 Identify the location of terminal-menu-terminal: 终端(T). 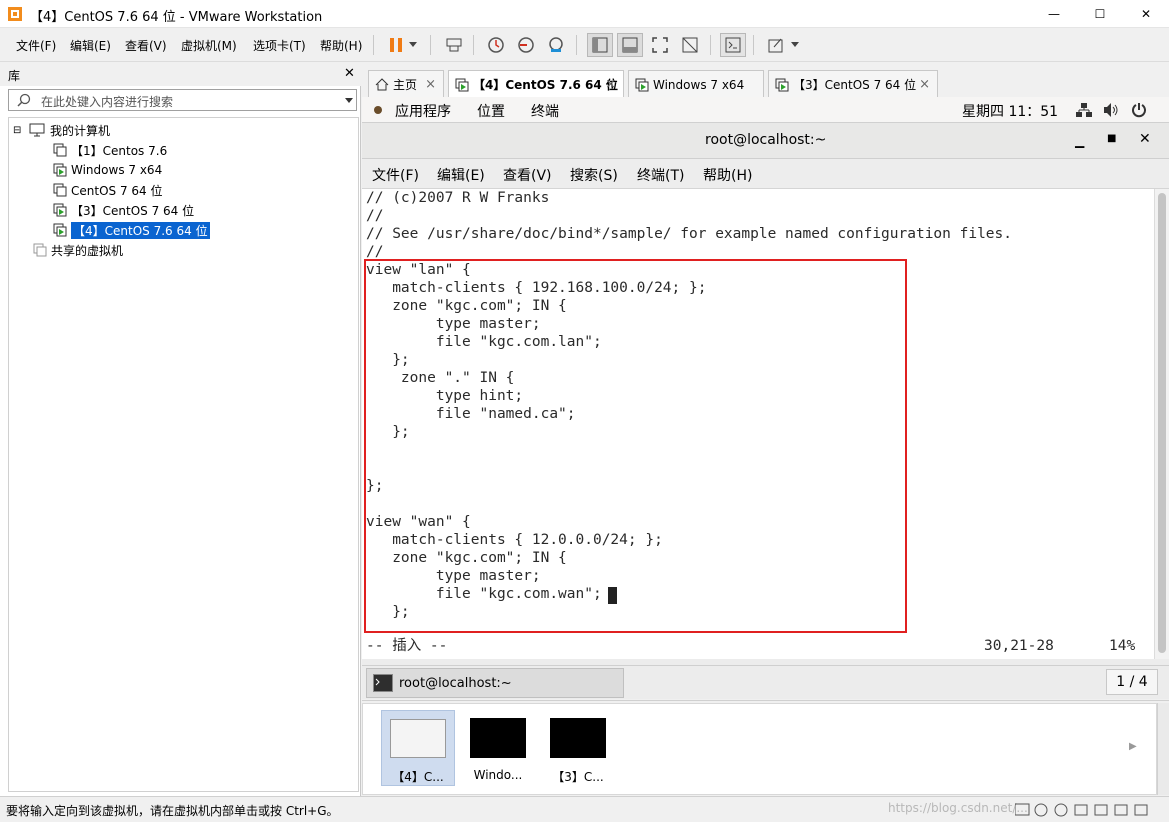
(660, 175).